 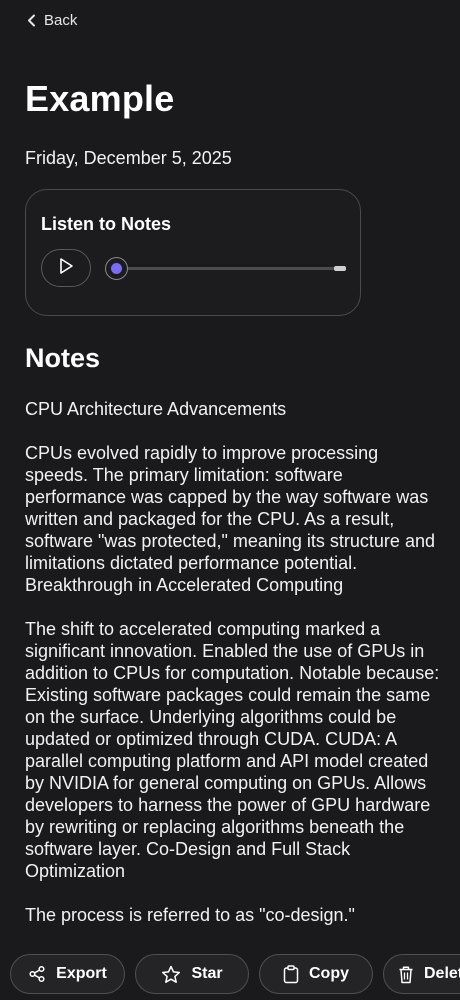 I want to click on share-icon, so click(x=37, y=974).